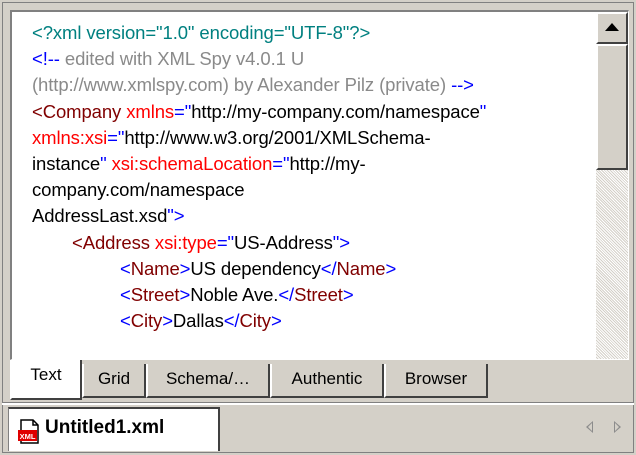 Image resolution: width=636 pixels, height=455 pixels. What do you see at coordinates (436, 381) in the screenshot?
I see `tab-browser: Browser` at bounding box center [436, 381].